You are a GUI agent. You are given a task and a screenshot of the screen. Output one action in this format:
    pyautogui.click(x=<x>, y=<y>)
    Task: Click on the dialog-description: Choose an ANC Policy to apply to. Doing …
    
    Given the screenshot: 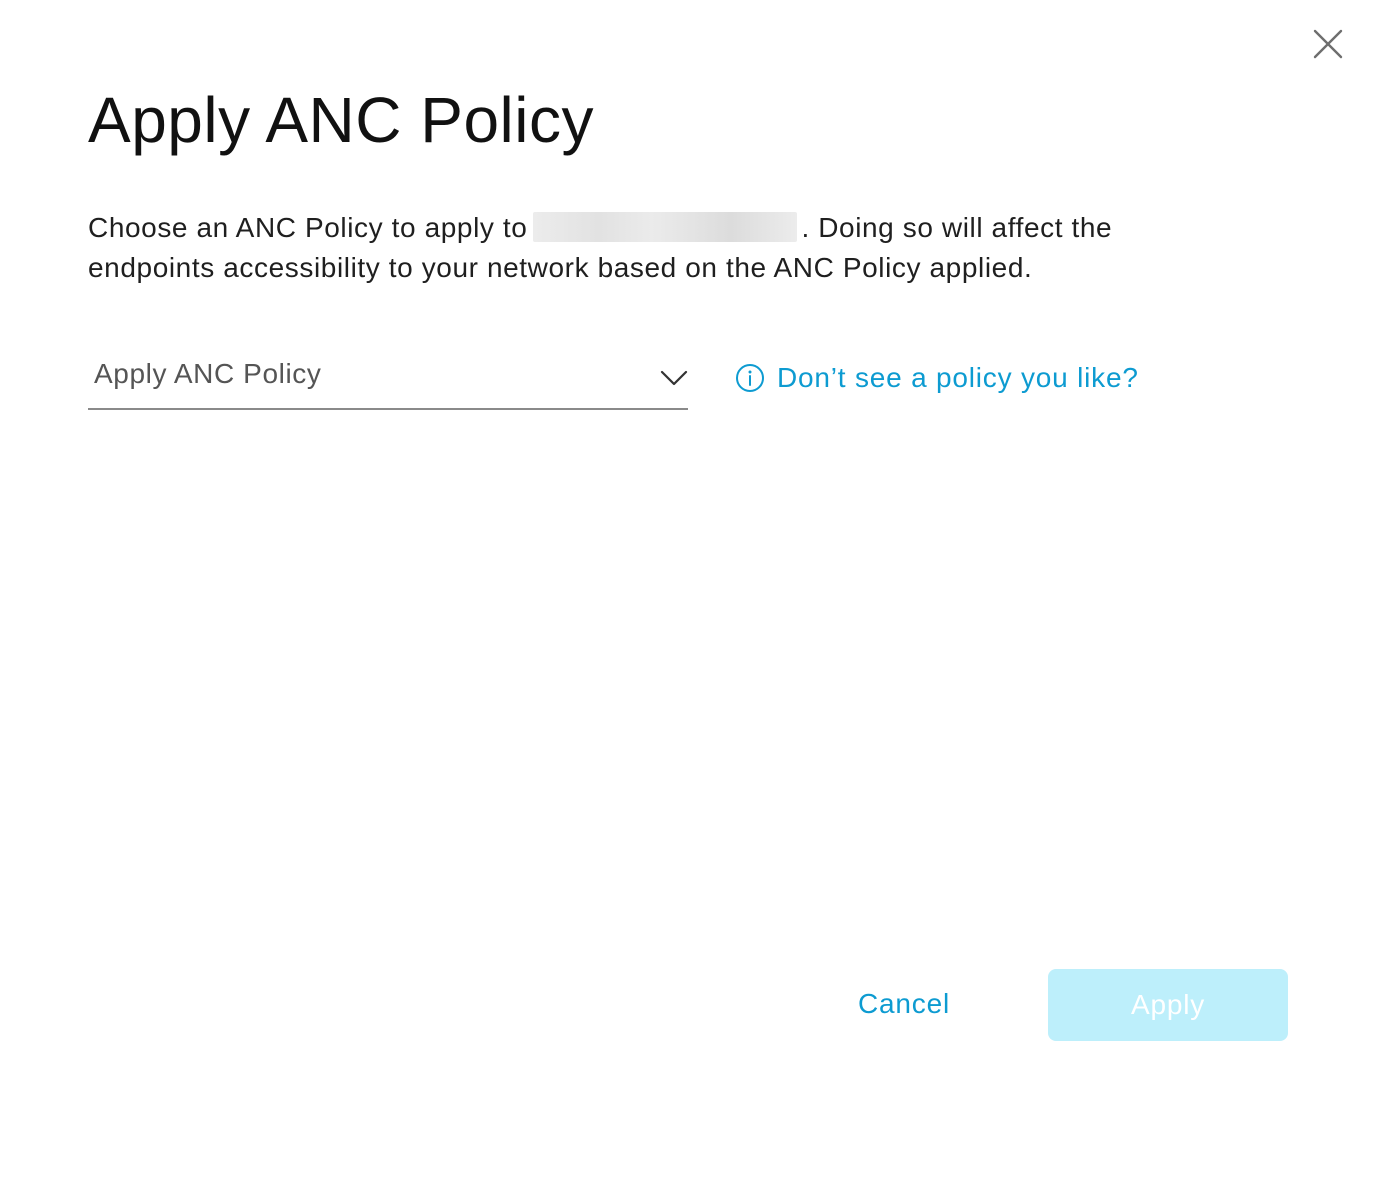 What is the action you would take?
    pyautogui.click(x=648, y=248)
    